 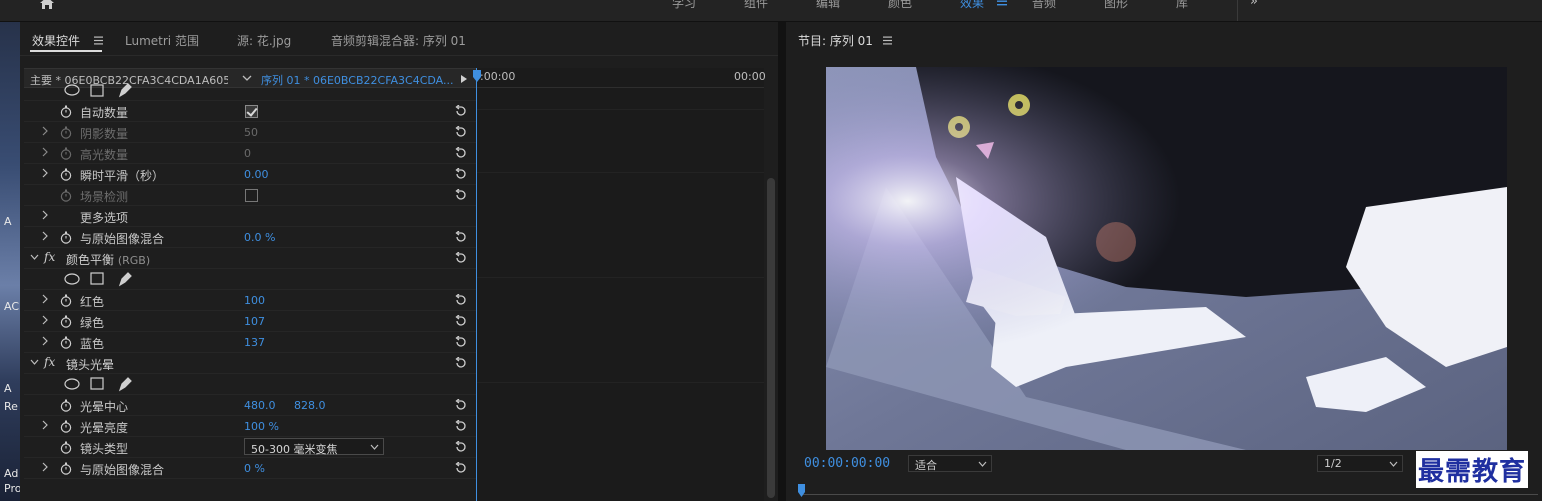 What do you see at coordinates (1169, 494) in the screenshot?
I see `monitor-time-ruler` at bounding box center [1169, 494].